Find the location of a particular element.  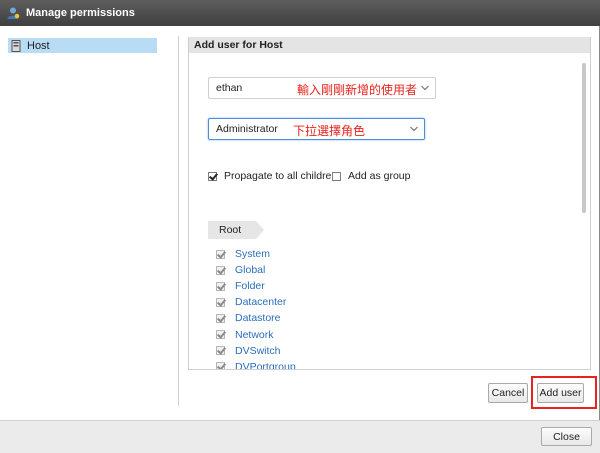

highlight-box is located at coordinates (564, 392).